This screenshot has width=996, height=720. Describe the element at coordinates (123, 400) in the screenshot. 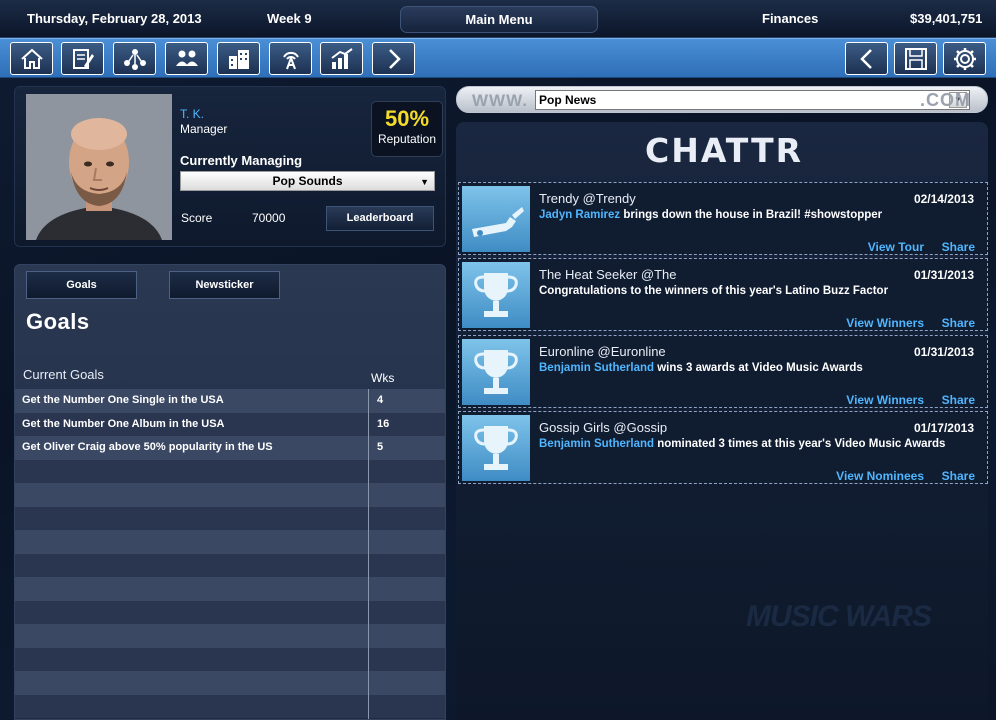

I see `goal-description: Get the Number One Single in the USA` at that location.